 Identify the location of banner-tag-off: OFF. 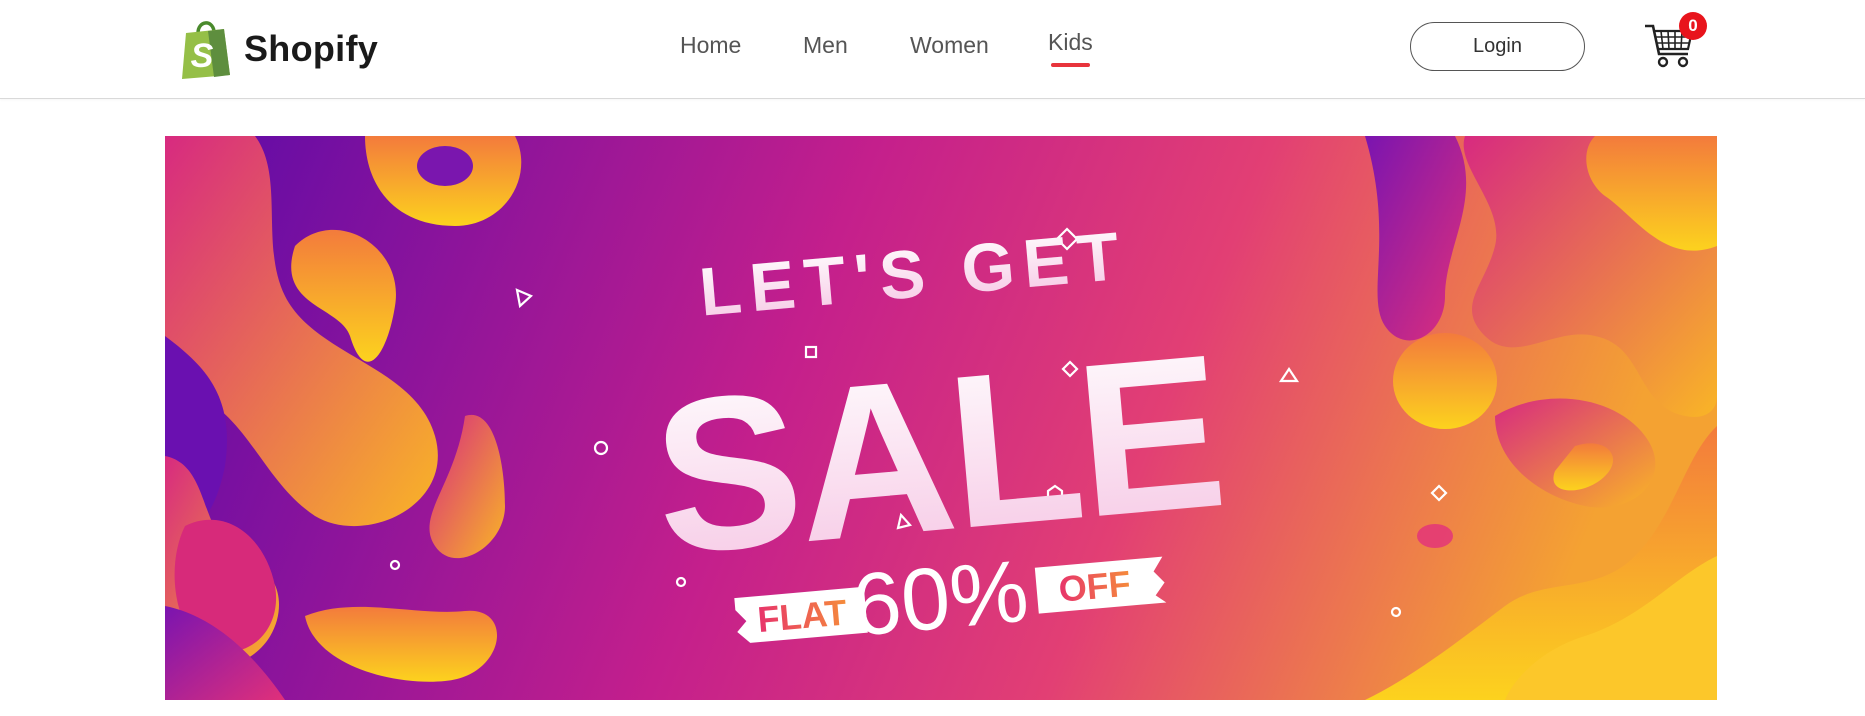
(1094, 586).